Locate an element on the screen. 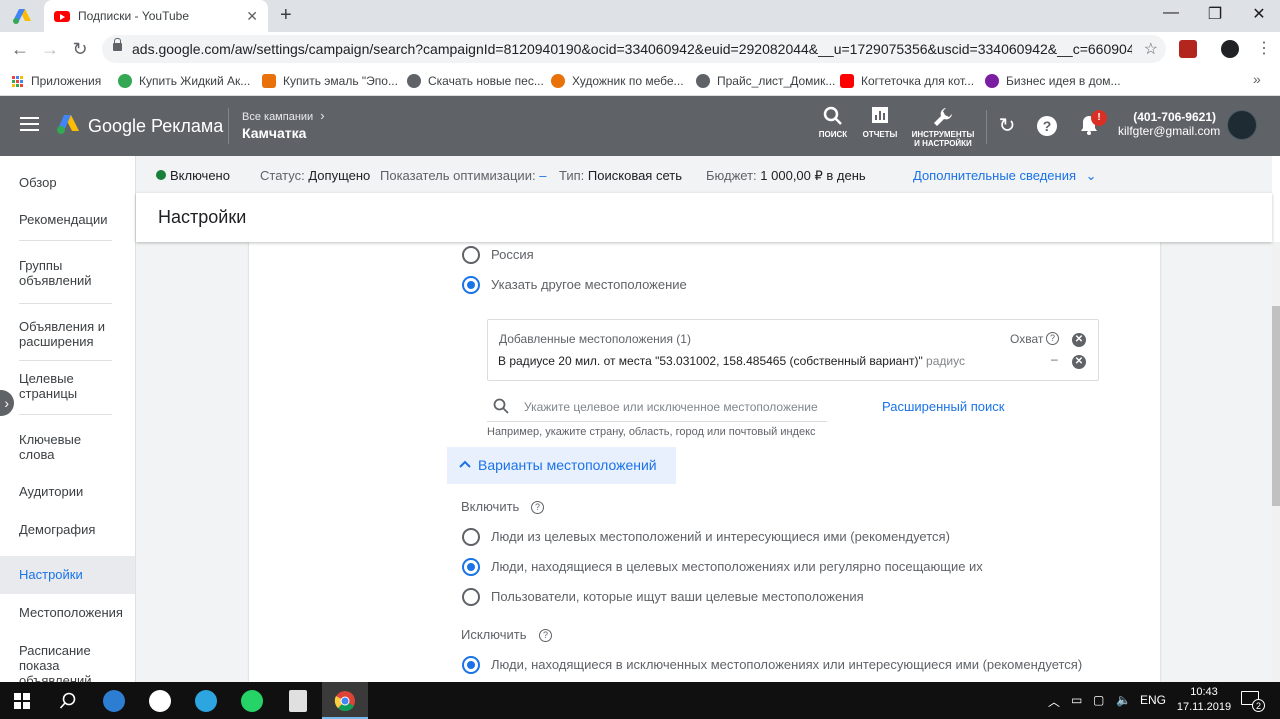 Image resolution: width=1280 pixels, height=719 pixels. remove-location-icon: ✕ is located at coordinates (1079, 362).